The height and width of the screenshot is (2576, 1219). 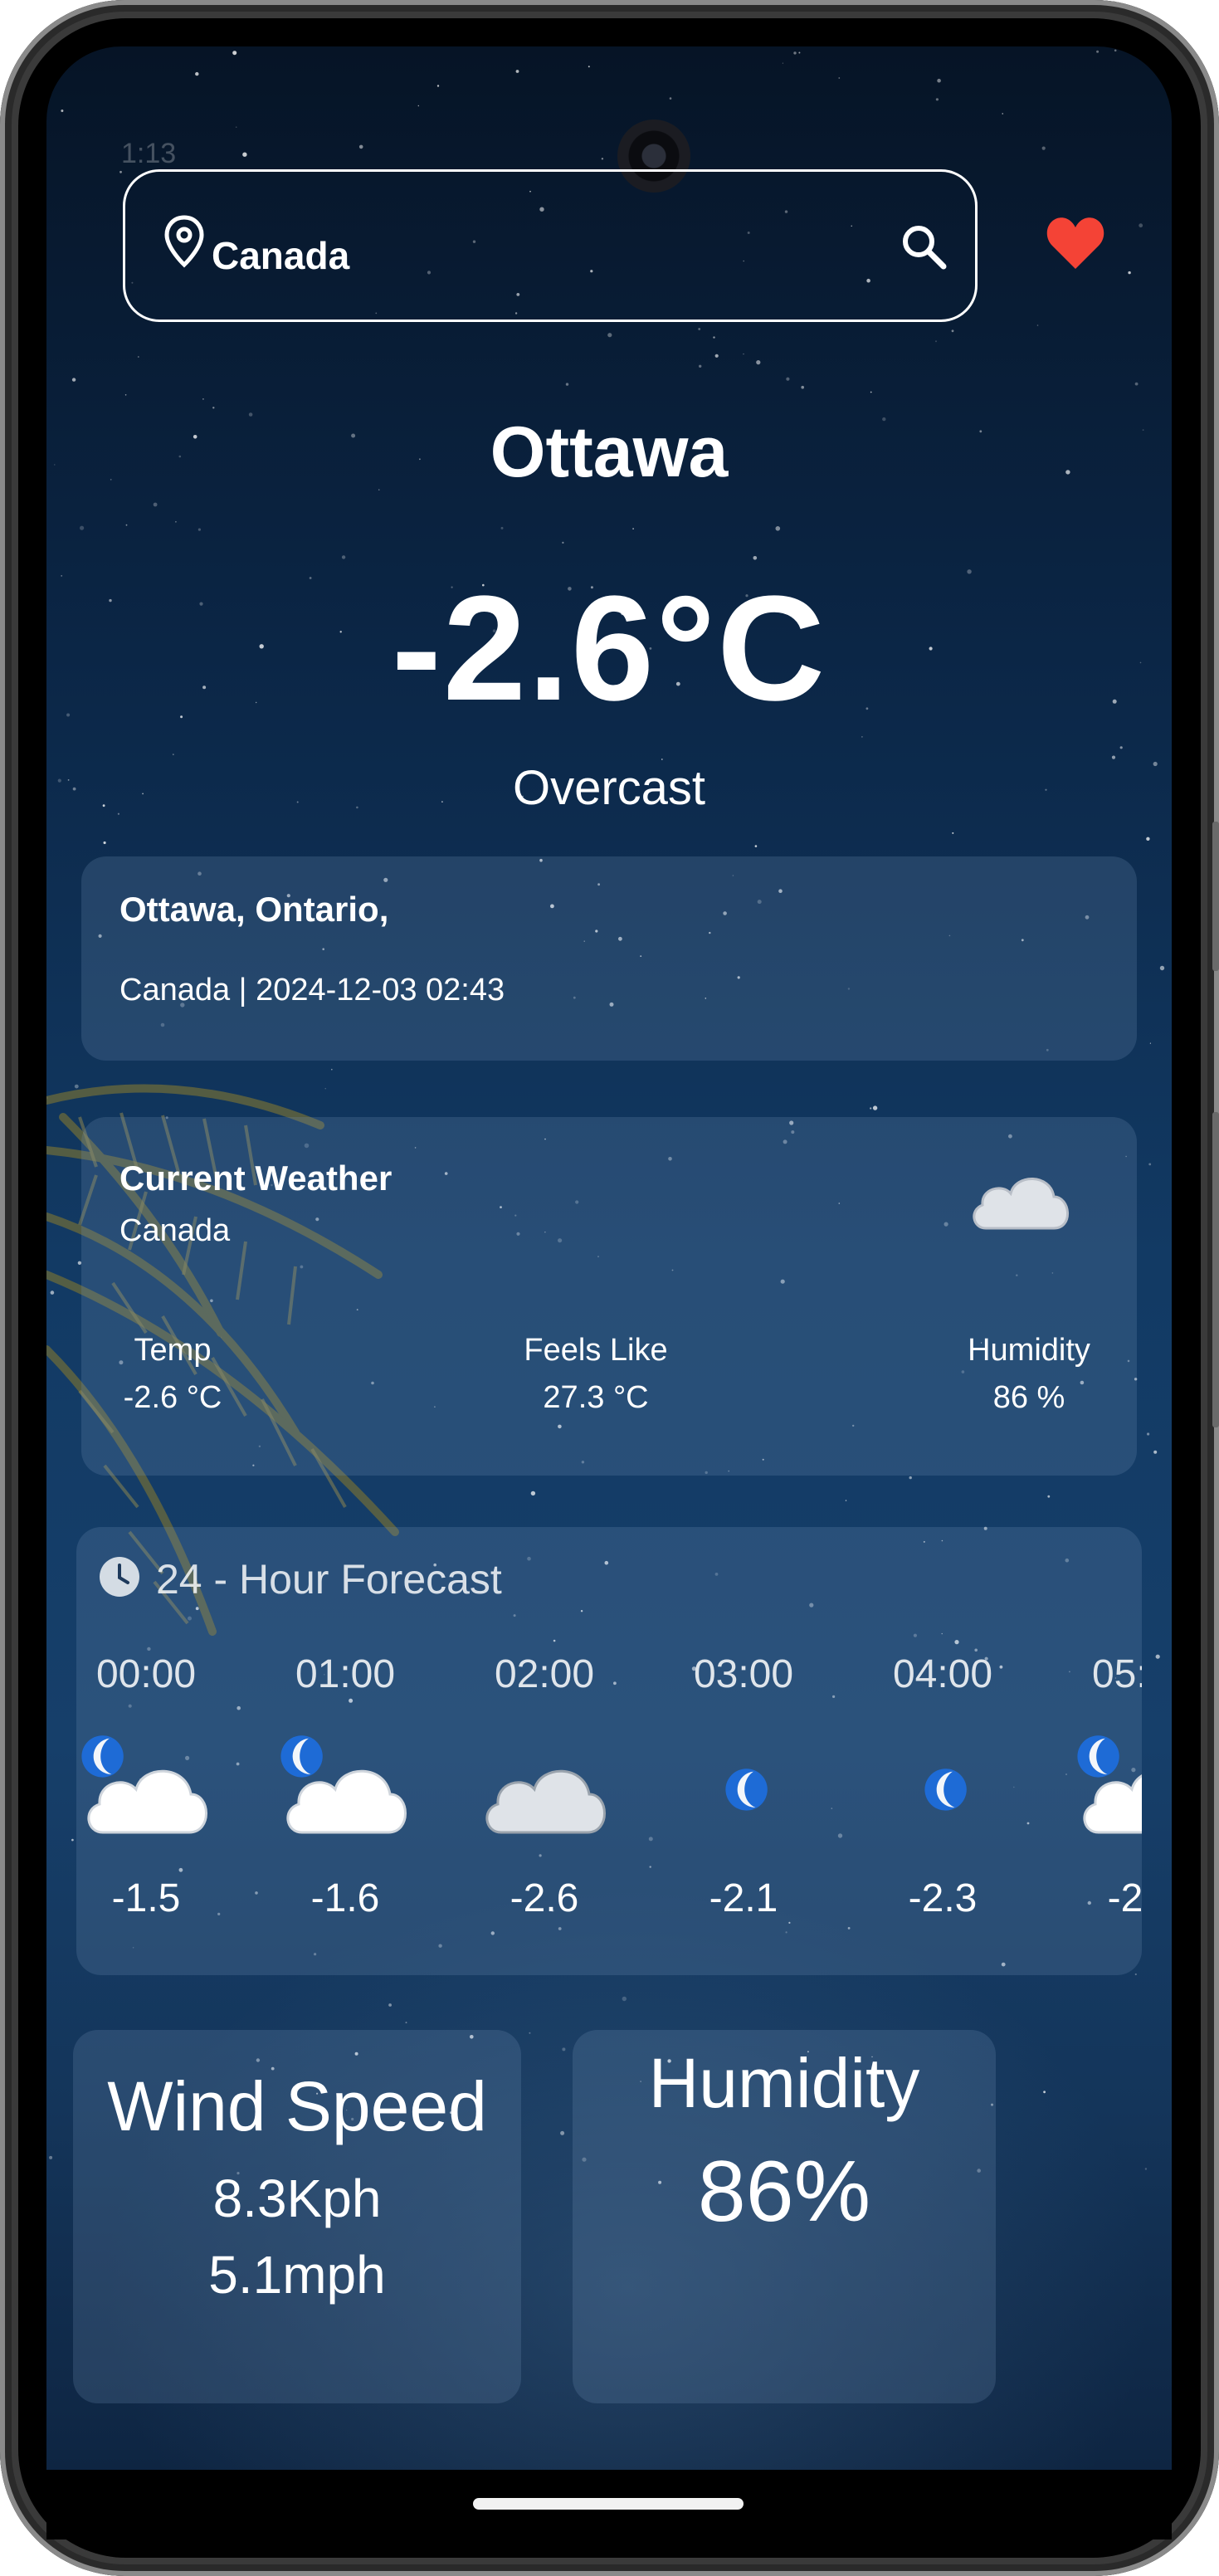 What do you see at coordinates (1075, 244) in the screenshot?
I see `favorite-heart-icon` at bounding box center [1075, 244].